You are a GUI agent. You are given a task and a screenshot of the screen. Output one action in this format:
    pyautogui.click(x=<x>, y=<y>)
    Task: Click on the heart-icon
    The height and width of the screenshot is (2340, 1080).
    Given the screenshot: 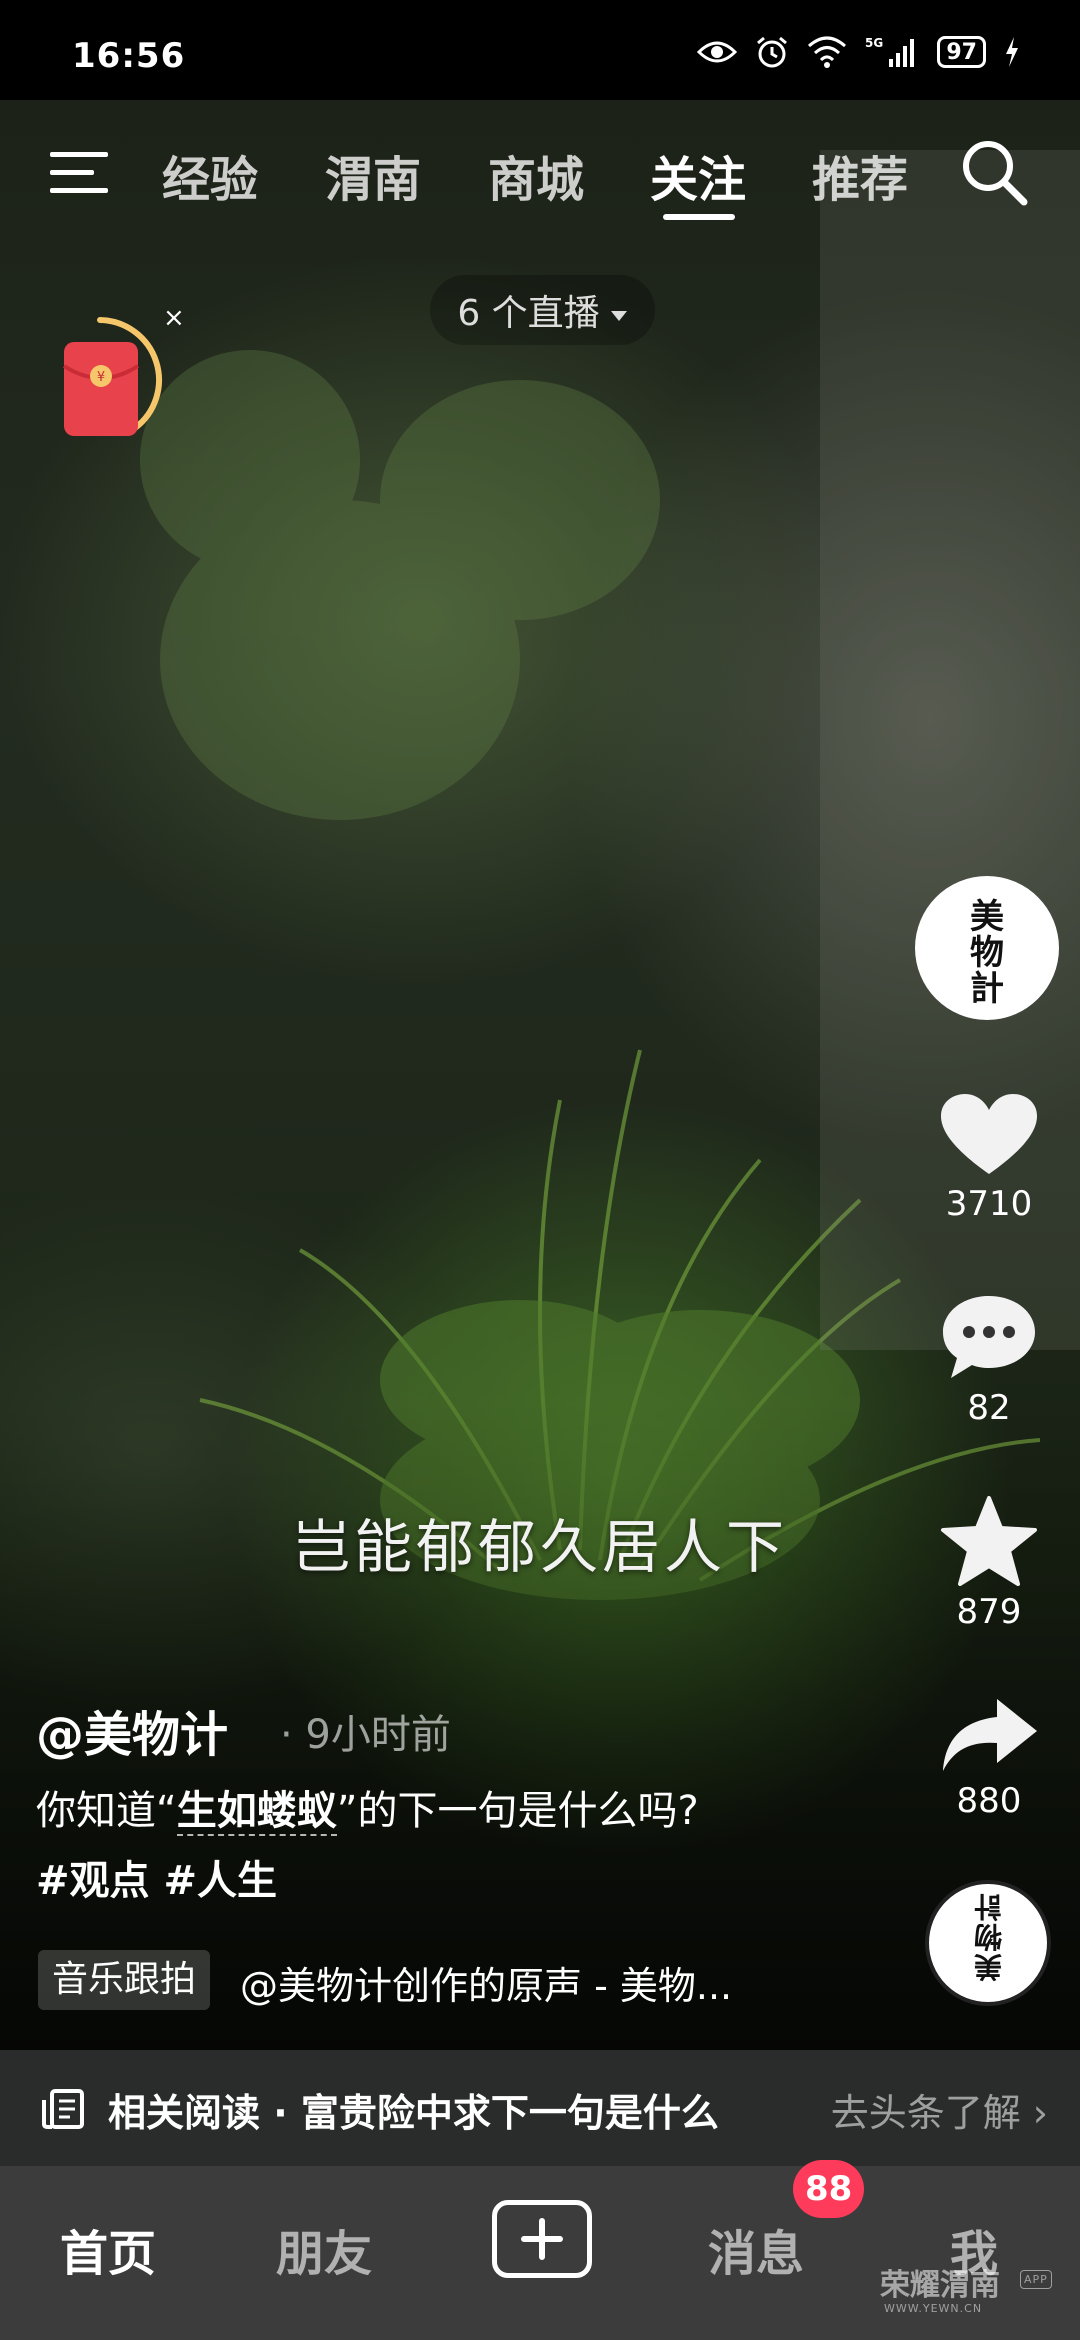 What is the action you would take?
    pyautogui.click(x=989, y=1134)
    